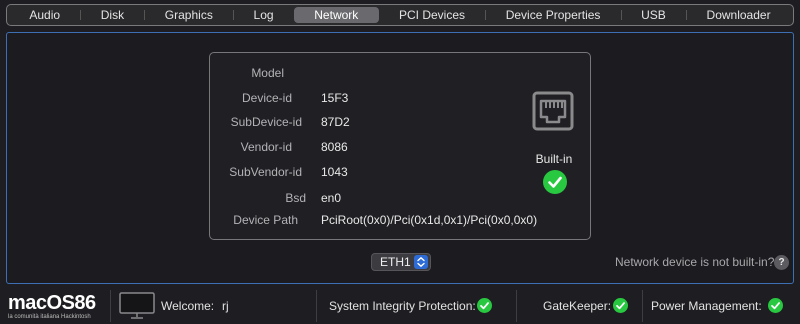  Describe the element at coordinates (44, 15) in the screenshot. I see `tab-audio: Audio` at that location.